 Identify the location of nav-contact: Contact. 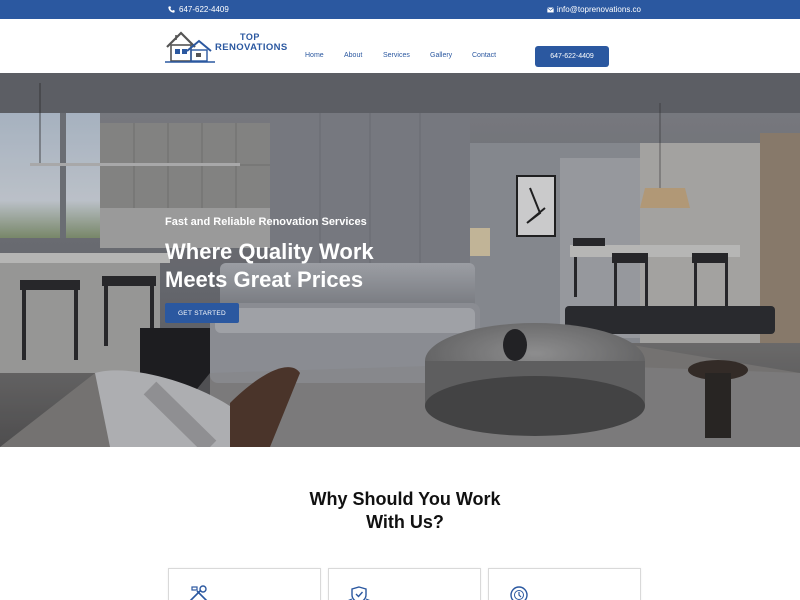
(484, 55).